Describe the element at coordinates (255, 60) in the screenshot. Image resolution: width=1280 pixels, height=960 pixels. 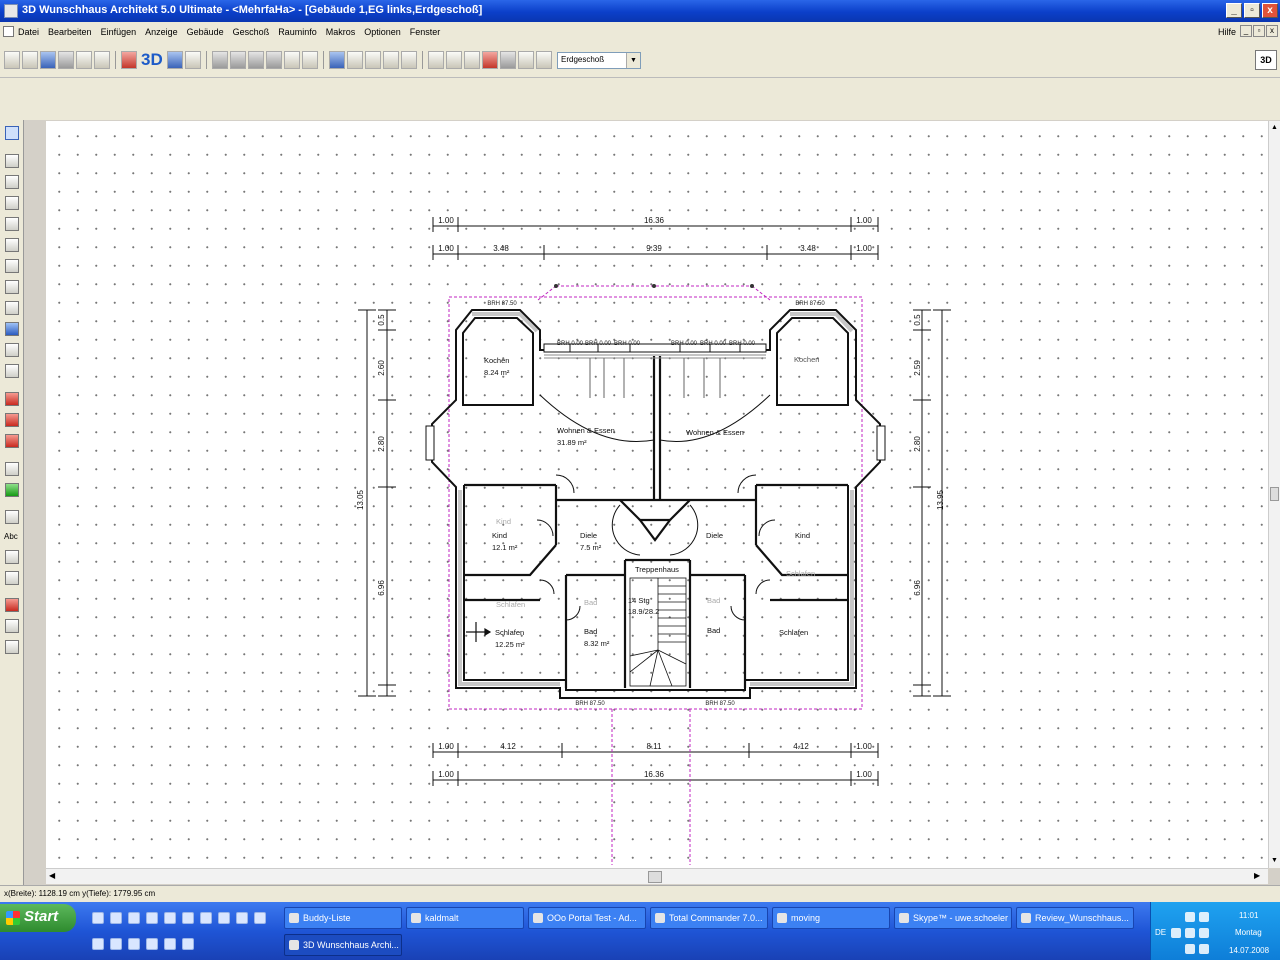
I see `redo-icon` at that location.